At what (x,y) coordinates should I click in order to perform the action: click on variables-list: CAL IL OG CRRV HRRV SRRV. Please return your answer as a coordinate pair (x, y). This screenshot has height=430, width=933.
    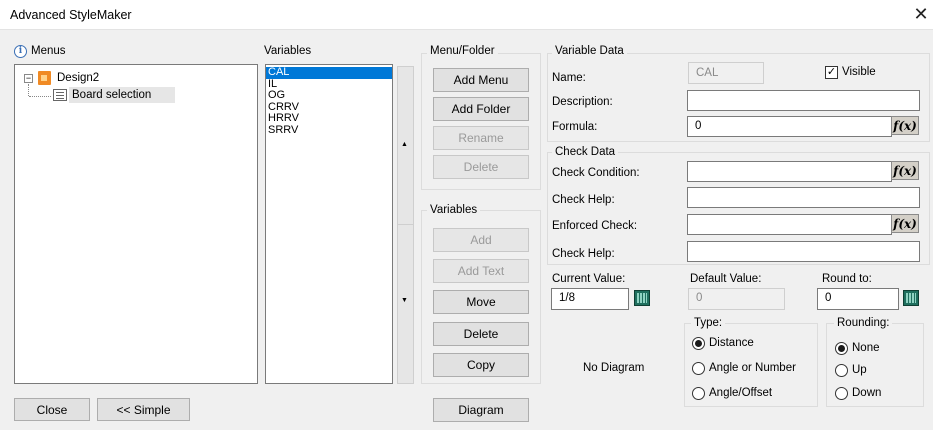
    Looking at the image, I should click on (329, 224).